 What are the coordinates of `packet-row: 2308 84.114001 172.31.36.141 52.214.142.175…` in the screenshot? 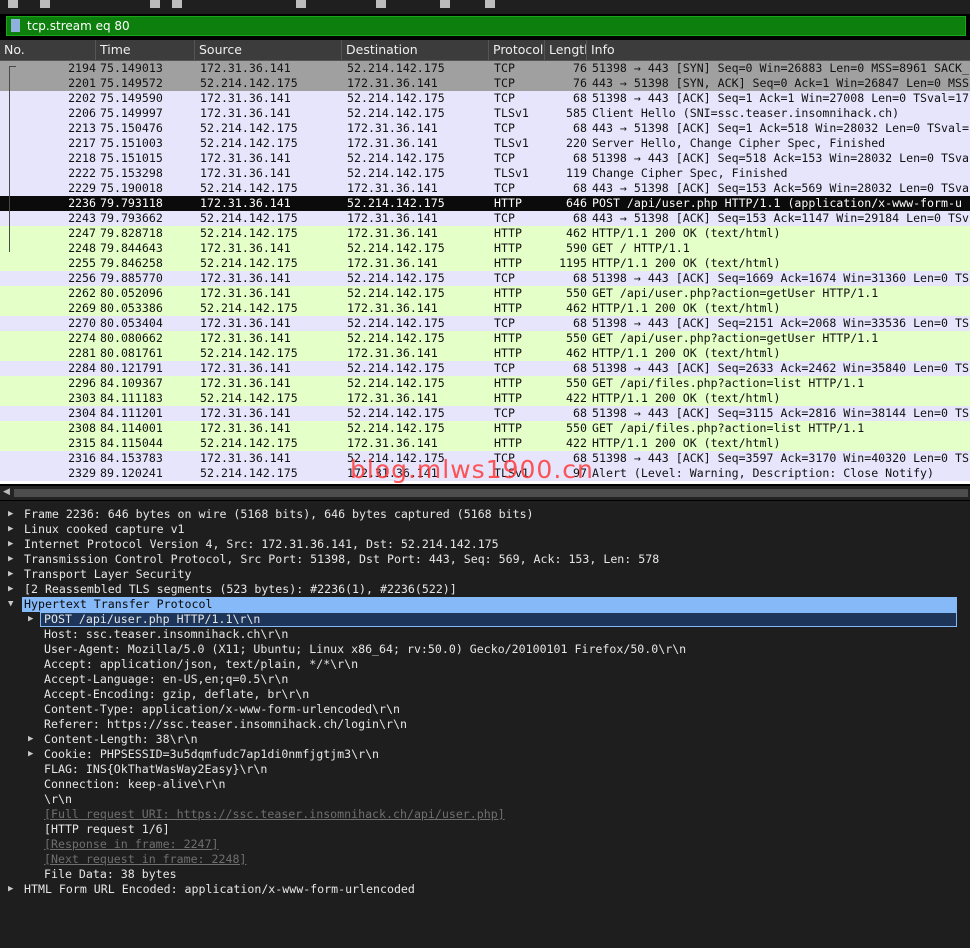 It's located at (485, 428).